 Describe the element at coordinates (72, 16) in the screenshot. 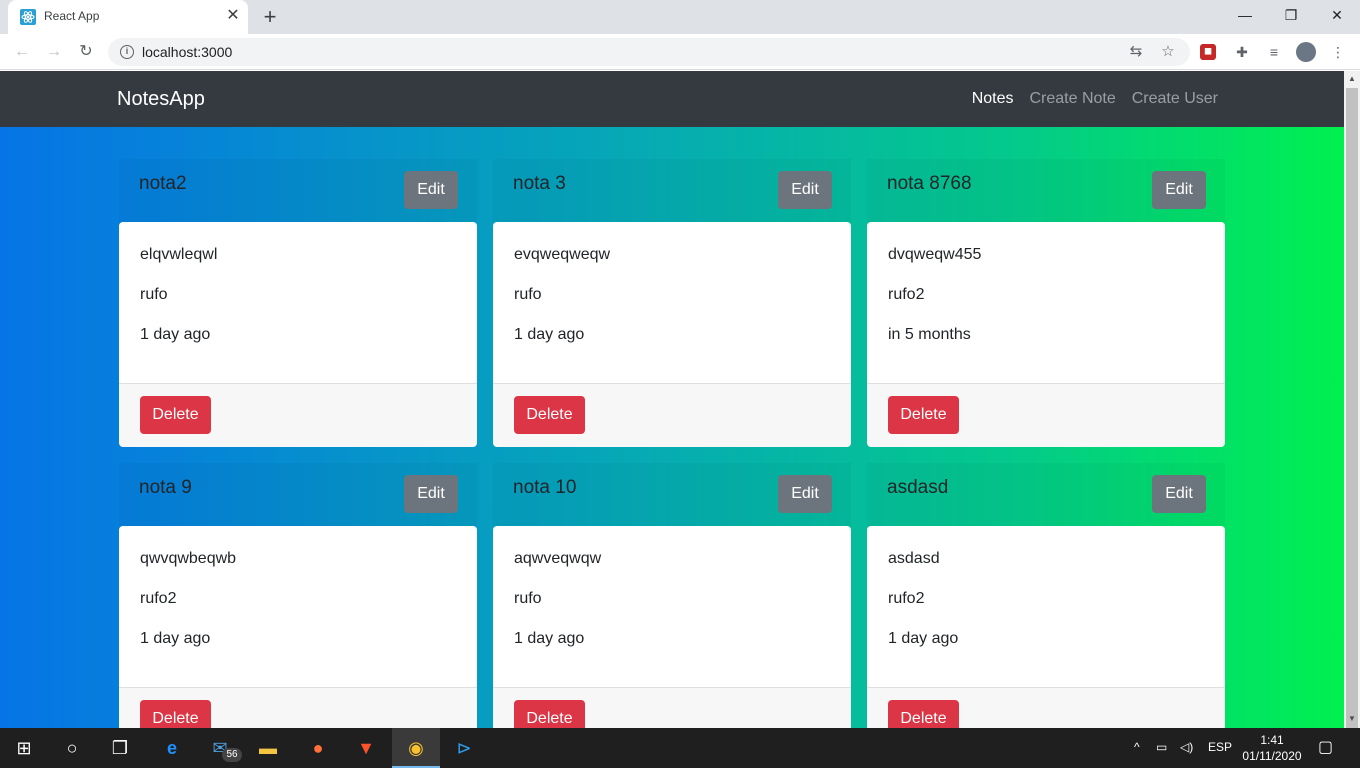

I see `tab-title: React App` at that location.